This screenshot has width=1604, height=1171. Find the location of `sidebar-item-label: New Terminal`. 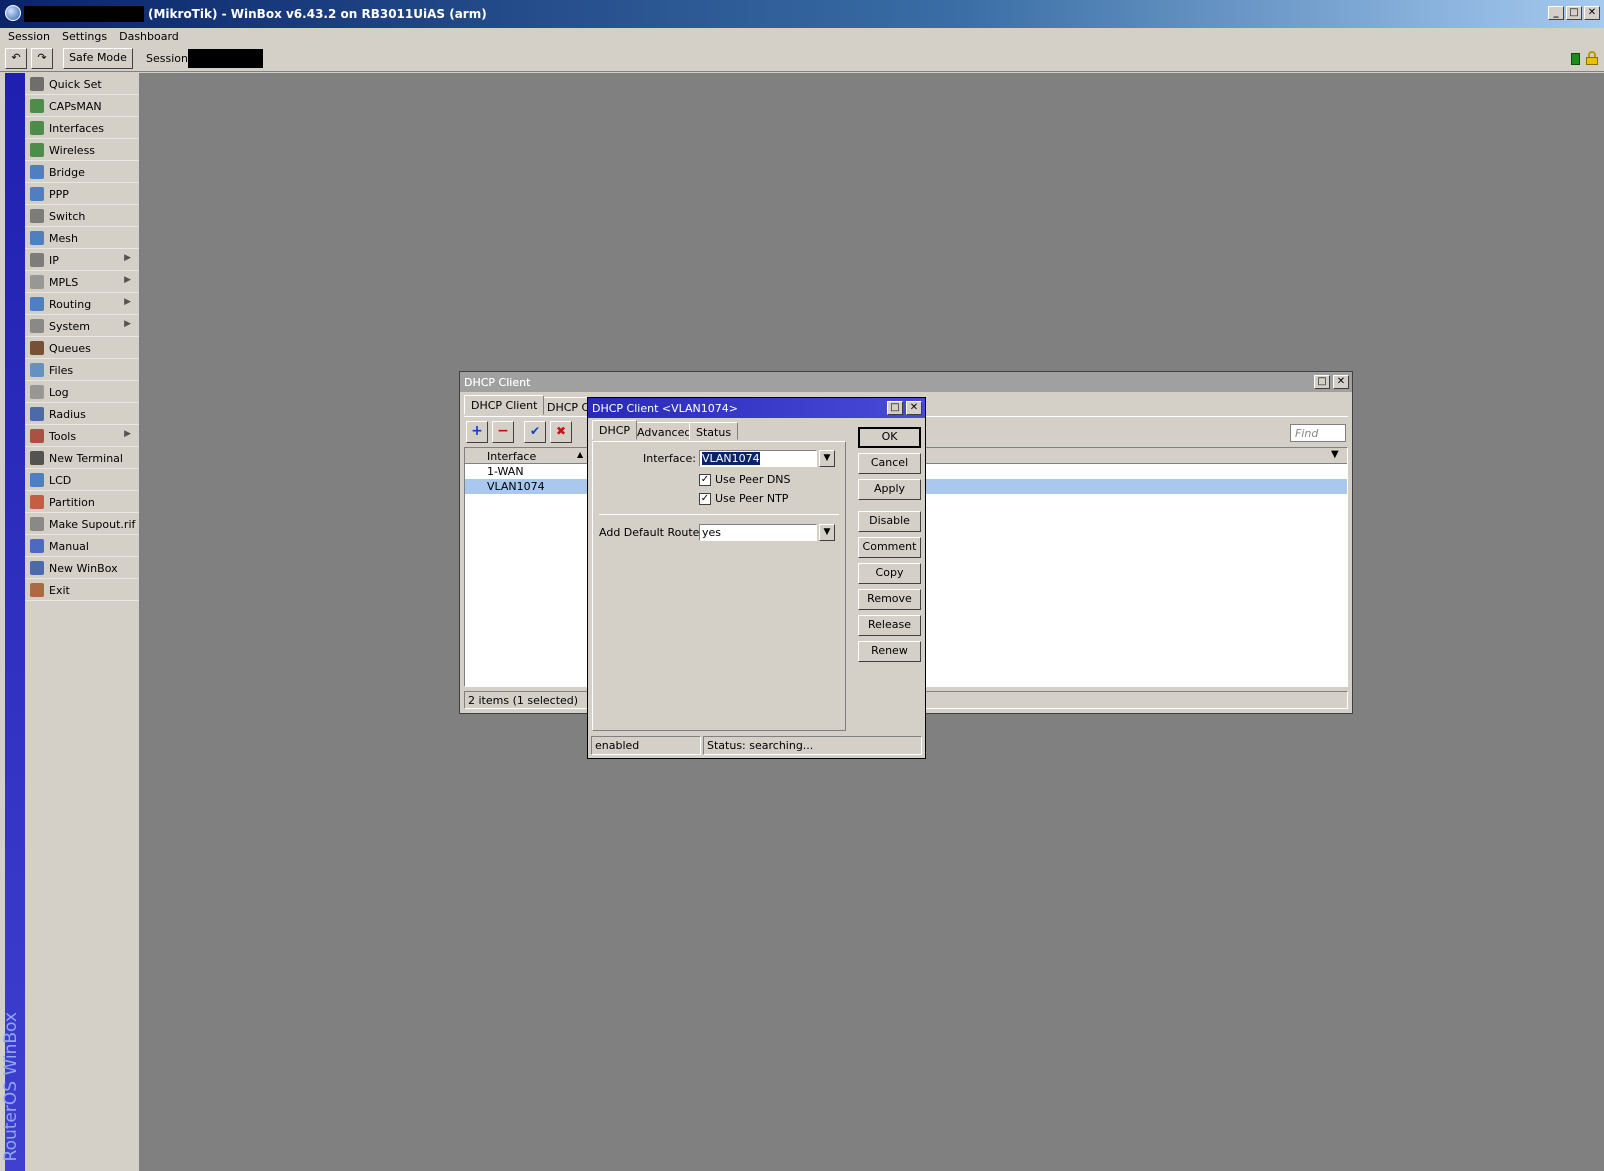

sidebar-item-label: New Terminal is located at coordinates (86, 458).